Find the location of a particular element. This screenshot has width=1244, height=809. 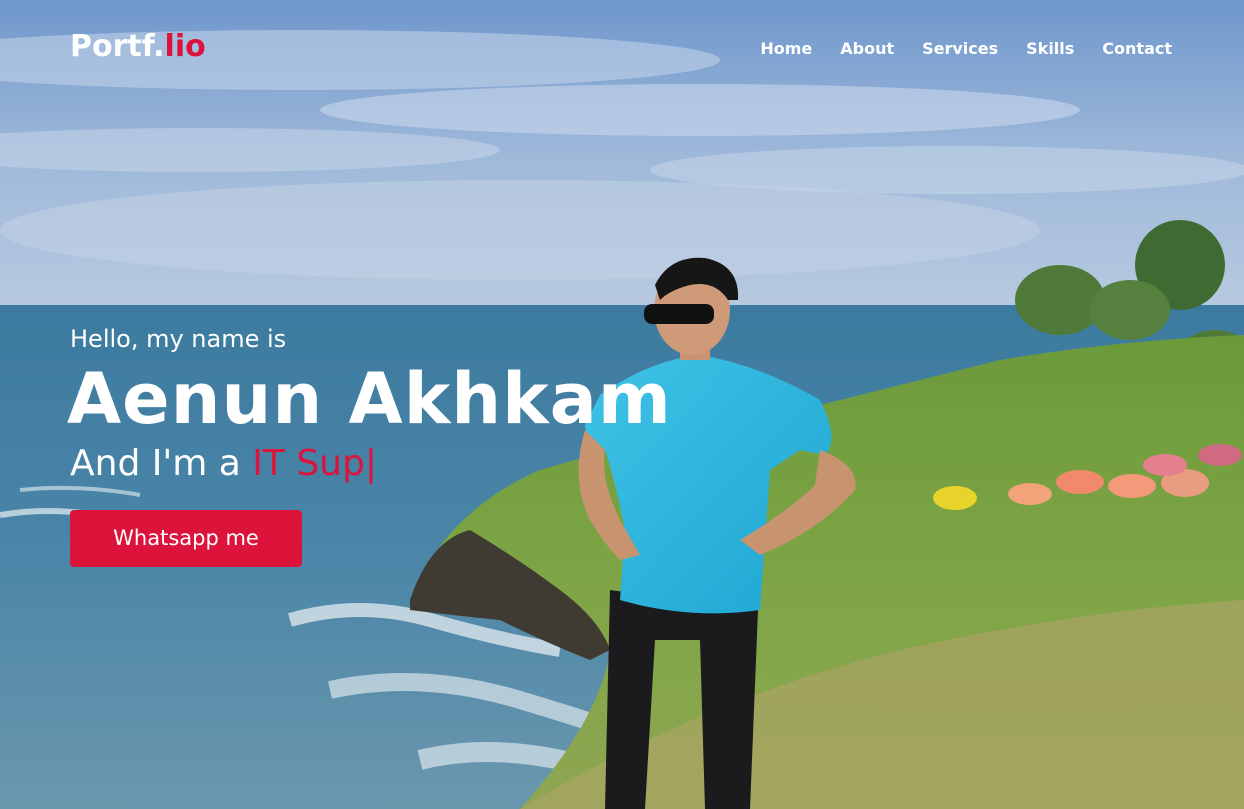

hero-name: Aenun Akhkam is located at coordinates (369, 399).